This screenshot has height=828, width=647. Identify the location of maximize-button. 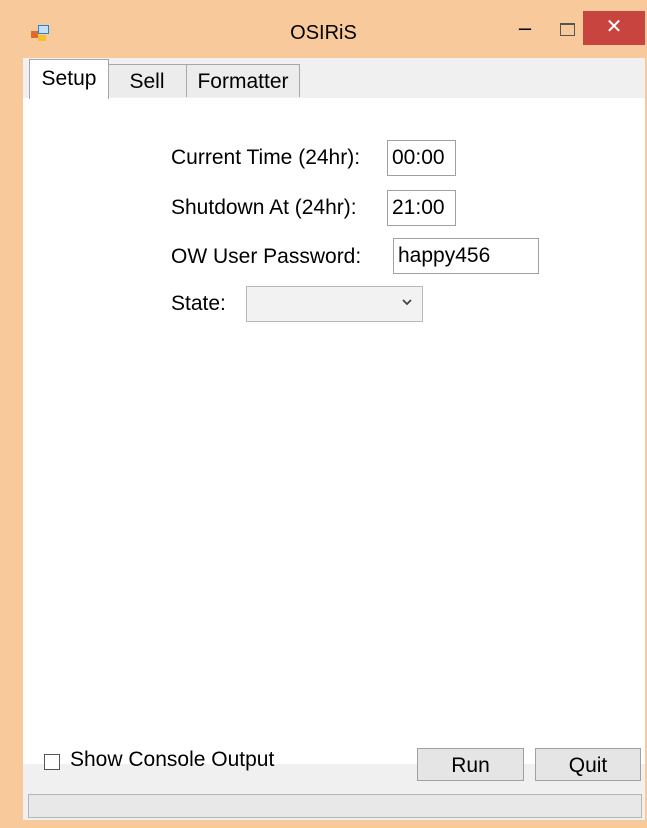
(567, 29).